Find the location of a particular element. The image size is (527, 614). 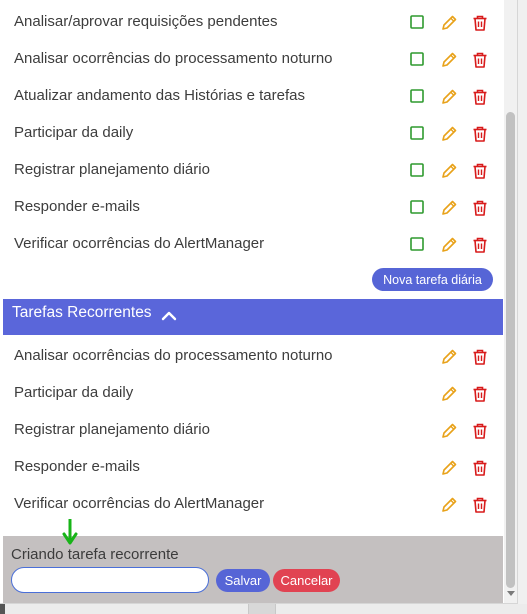

recurring-task-row: Registrar planejamento diário is located at coordinates (253, 430).